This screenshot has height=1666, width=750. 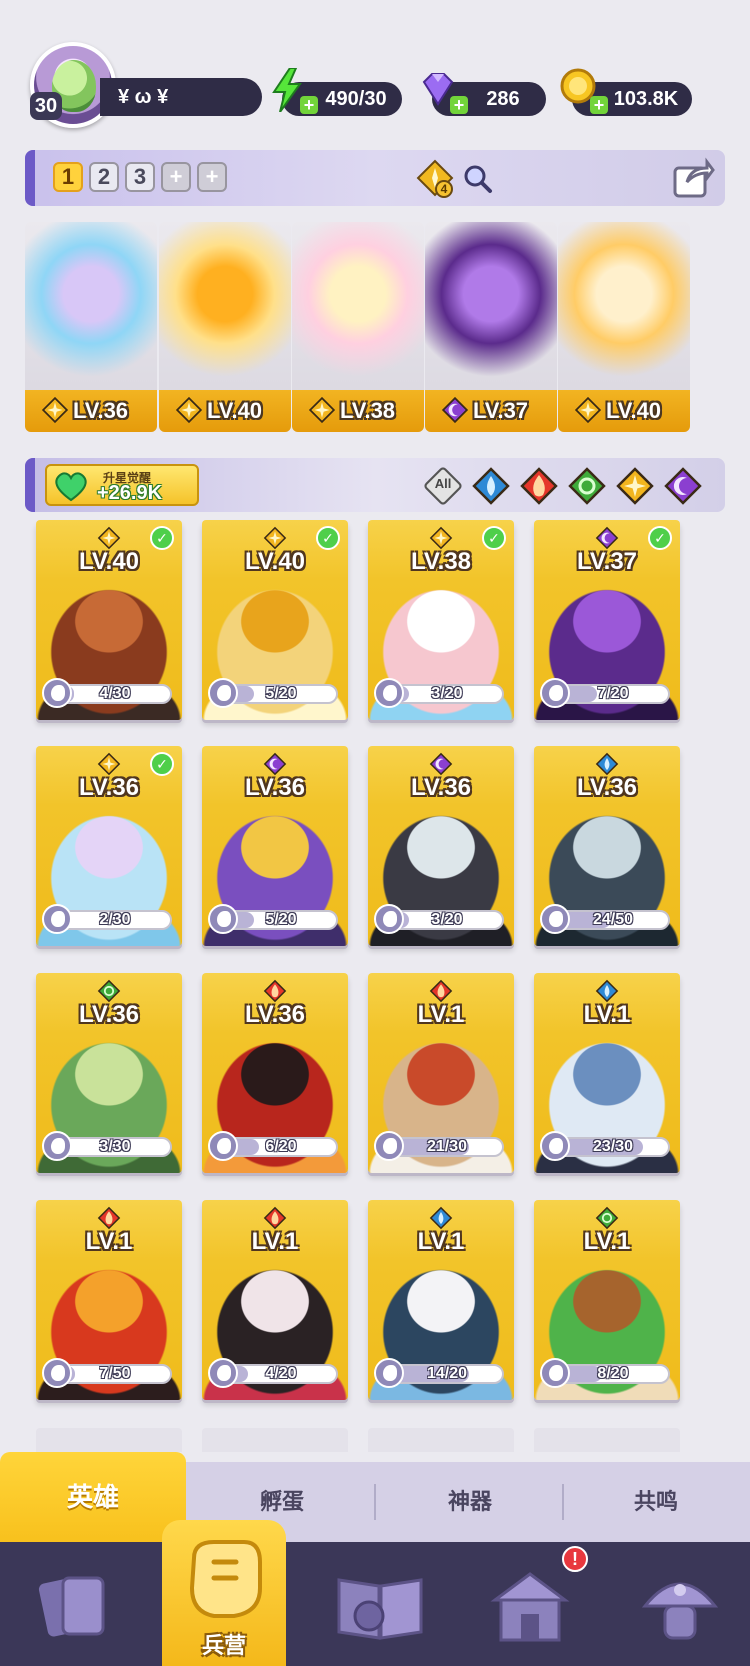 I want to click on hero-card: ✓ LV.38 3/20, so click(x=441, y=620).